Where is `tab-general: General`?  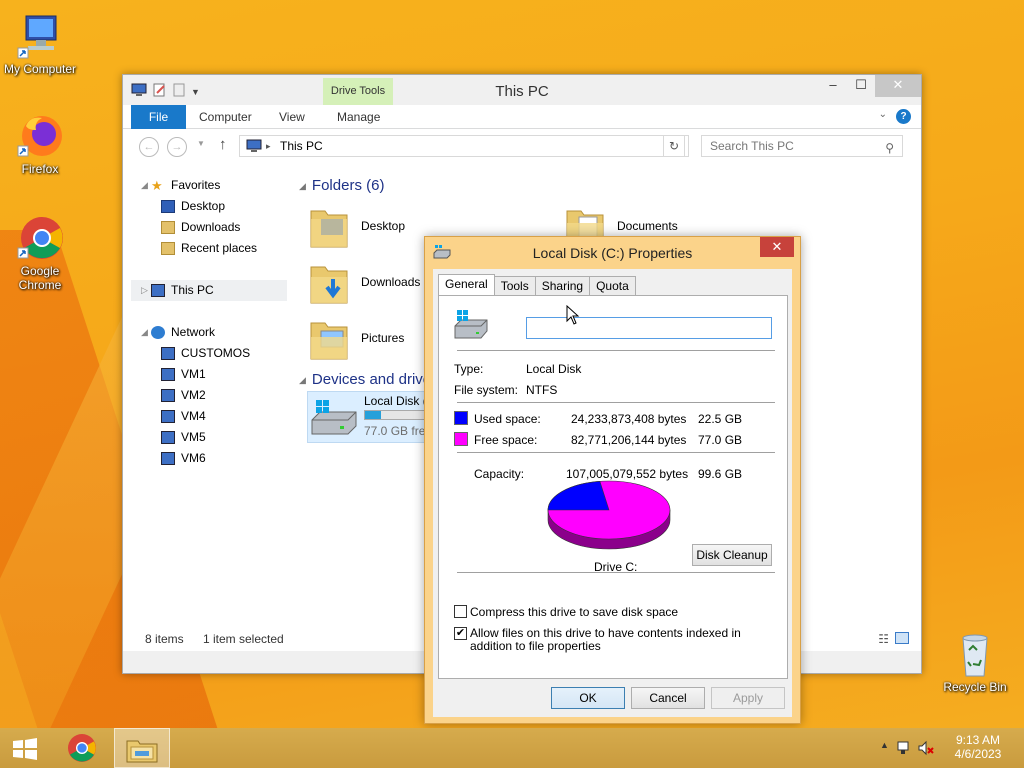
tab-general: General is located at coordinates (466, 285).